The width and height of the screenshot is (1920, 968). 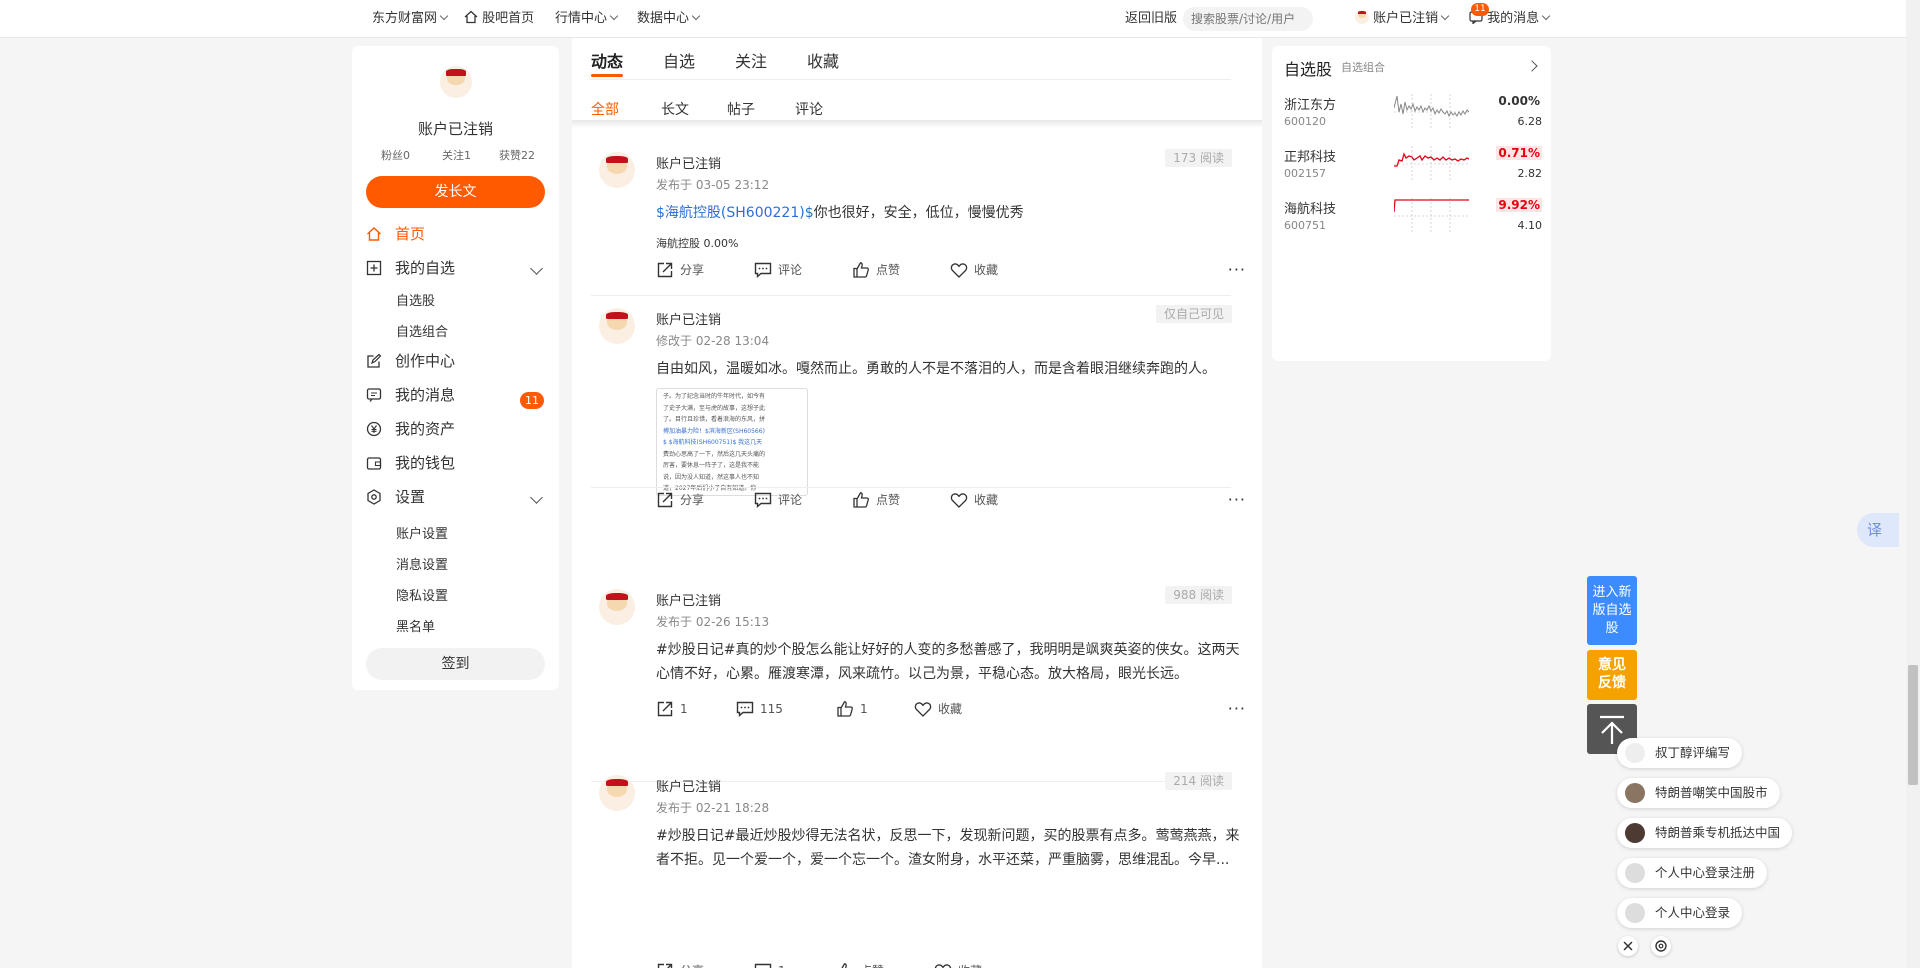 I want to click on tab-favorites: 收藏, so click(x=823, y=60).